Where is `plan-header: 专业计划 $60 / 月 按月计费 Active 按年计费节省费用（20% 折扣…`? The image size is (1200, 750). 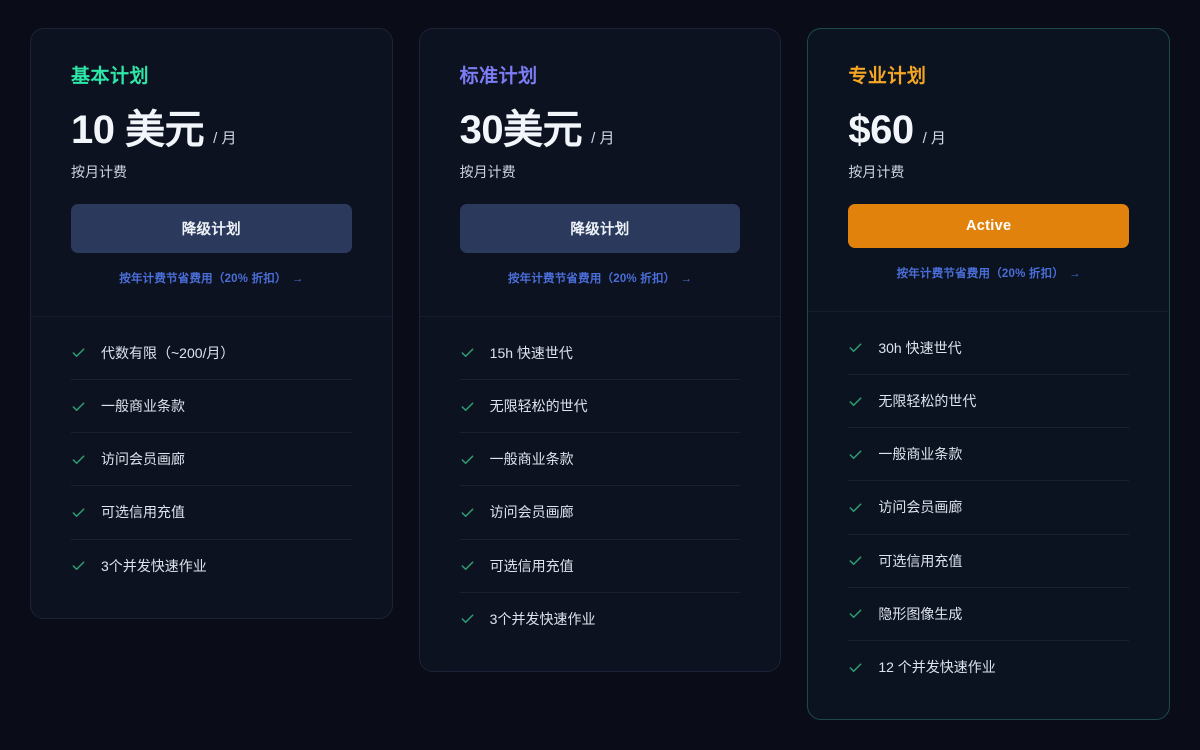
plan-header: 专业计划 $60 / 月 按月计费 Active 按年计费节省费用（20% 折扣… is located at coordinates (989, 170).